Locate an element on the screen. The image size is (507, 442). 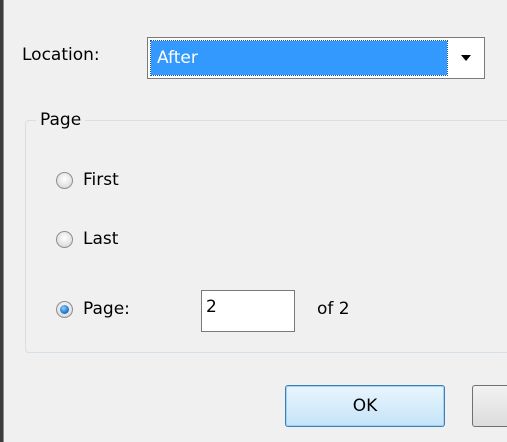
radio-label-first: First is located at coordinates (101, 180).